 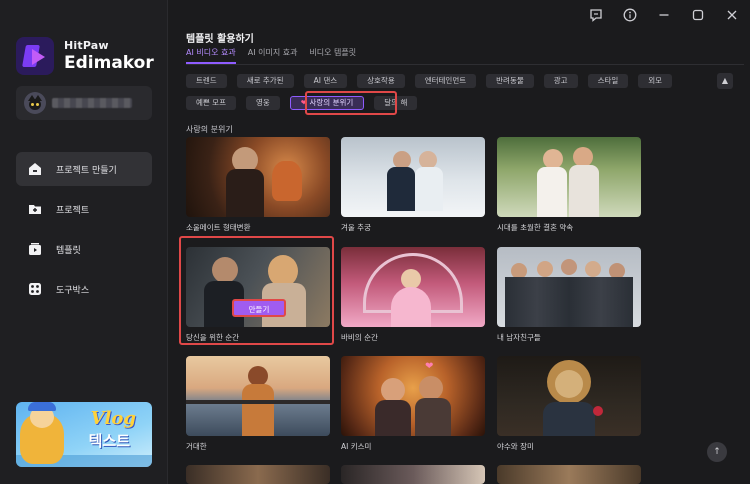 I want to click on brand-small: HitPaw, so click(x=86, y=45).